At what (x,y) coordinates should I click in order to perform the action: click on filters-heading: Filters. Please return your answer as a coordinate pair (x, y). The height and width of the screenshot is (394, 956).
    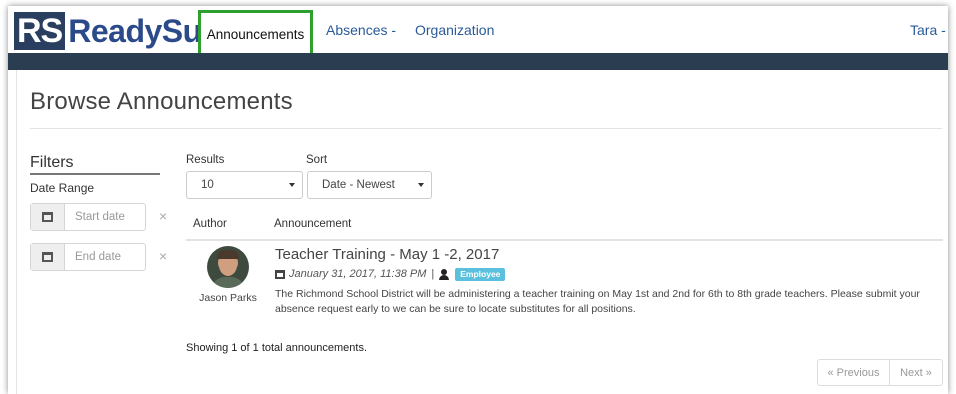
    Looking at the image, I should click on (95, 164).